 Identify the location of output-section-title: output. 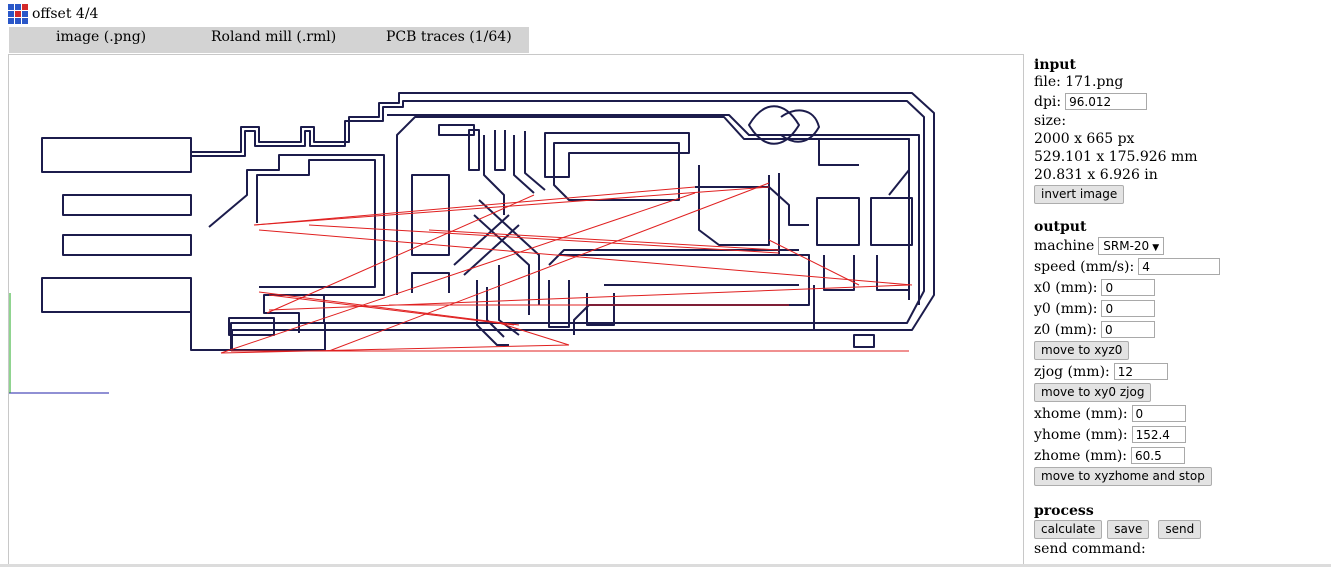
(1060, 227).